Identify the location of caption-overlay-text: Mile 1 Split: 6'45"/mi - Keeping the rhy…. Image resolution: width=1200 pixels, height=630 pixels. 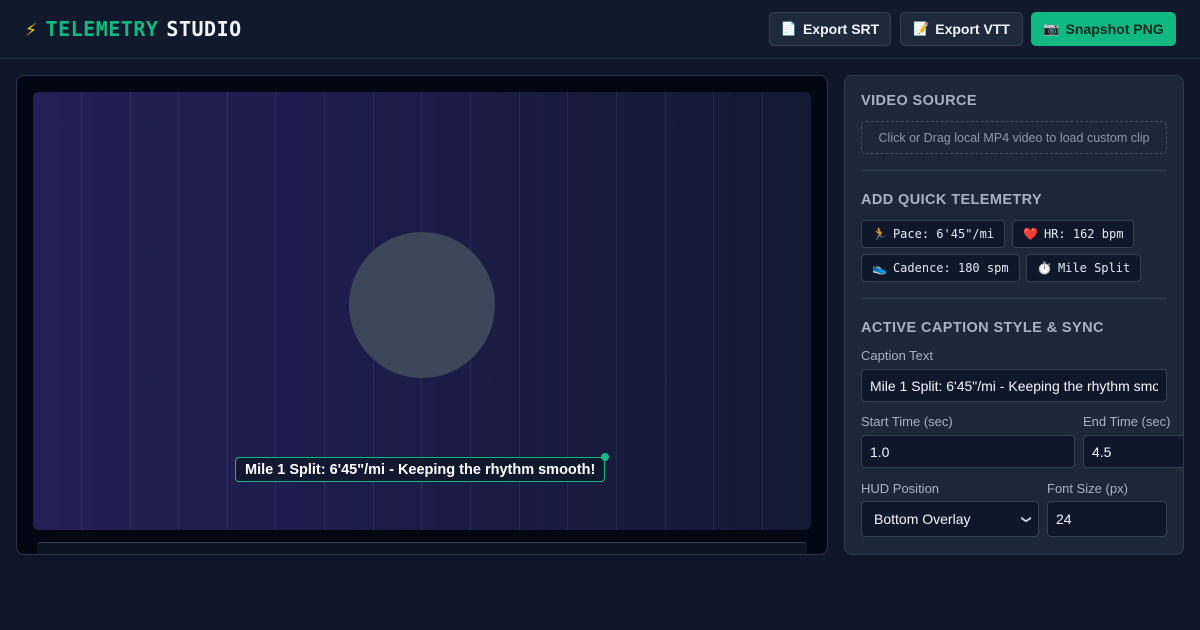
(420, 469).